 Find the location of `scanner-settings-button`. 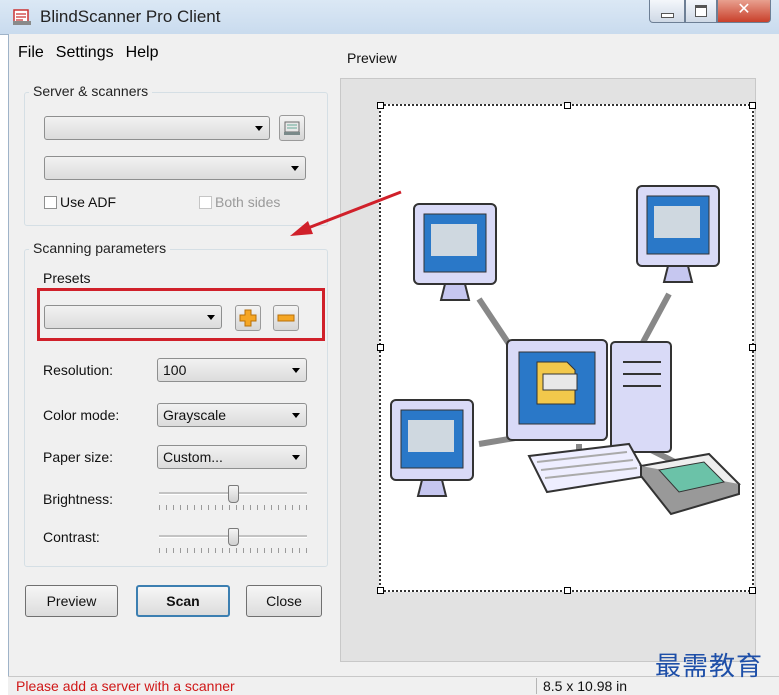

scanner-settings-button is located at coordinates (292, 128).